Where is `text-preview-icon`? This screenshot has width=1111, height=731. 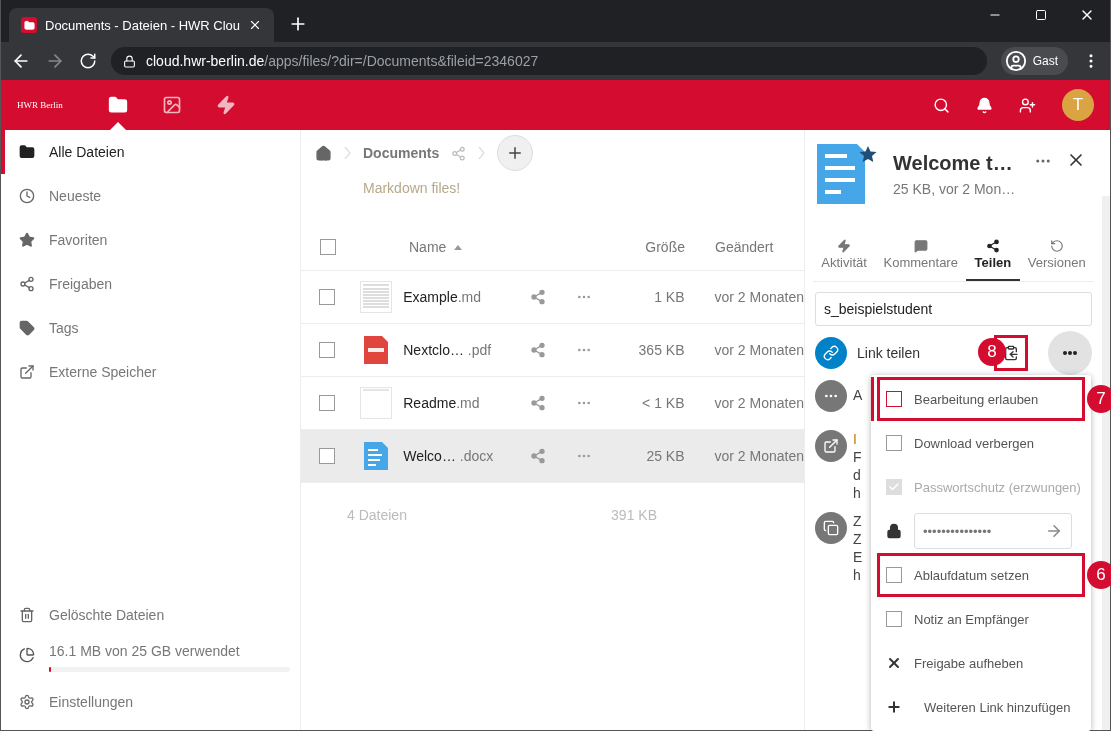
text-preview-icon is located at coordinates (376, 297).